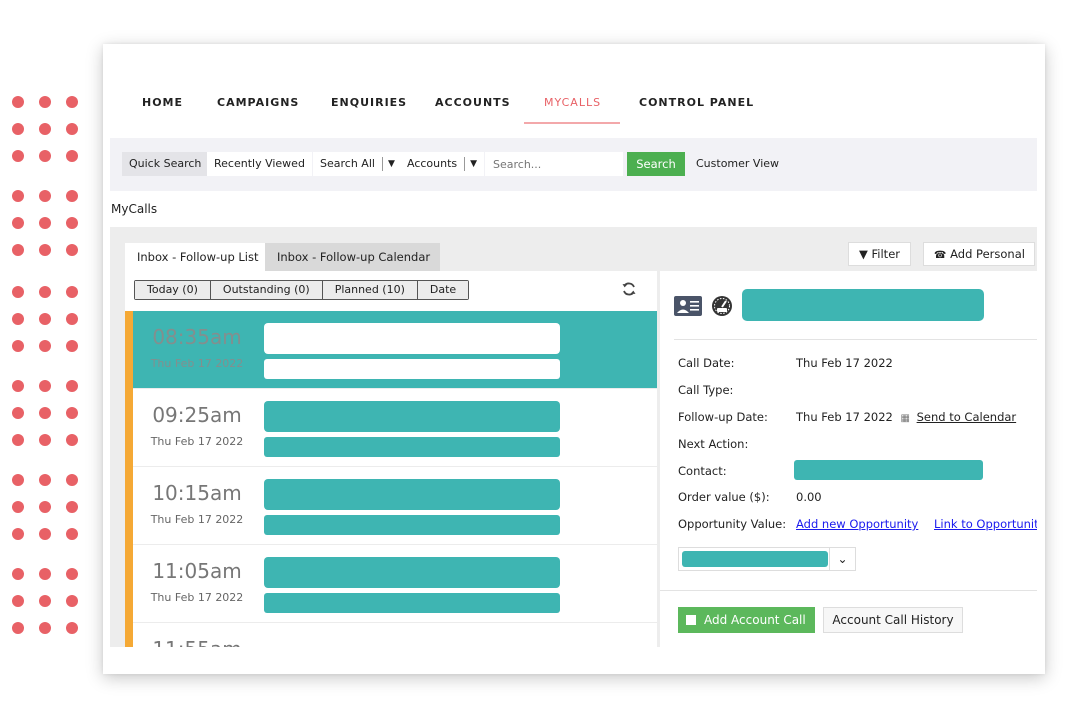 This screenshot has width=1080, height=720. What do you see at coordinates (755, 620) in the screenshot?
I see `add-account-call-label: Add Account Call` at bounding box center [755, 620].